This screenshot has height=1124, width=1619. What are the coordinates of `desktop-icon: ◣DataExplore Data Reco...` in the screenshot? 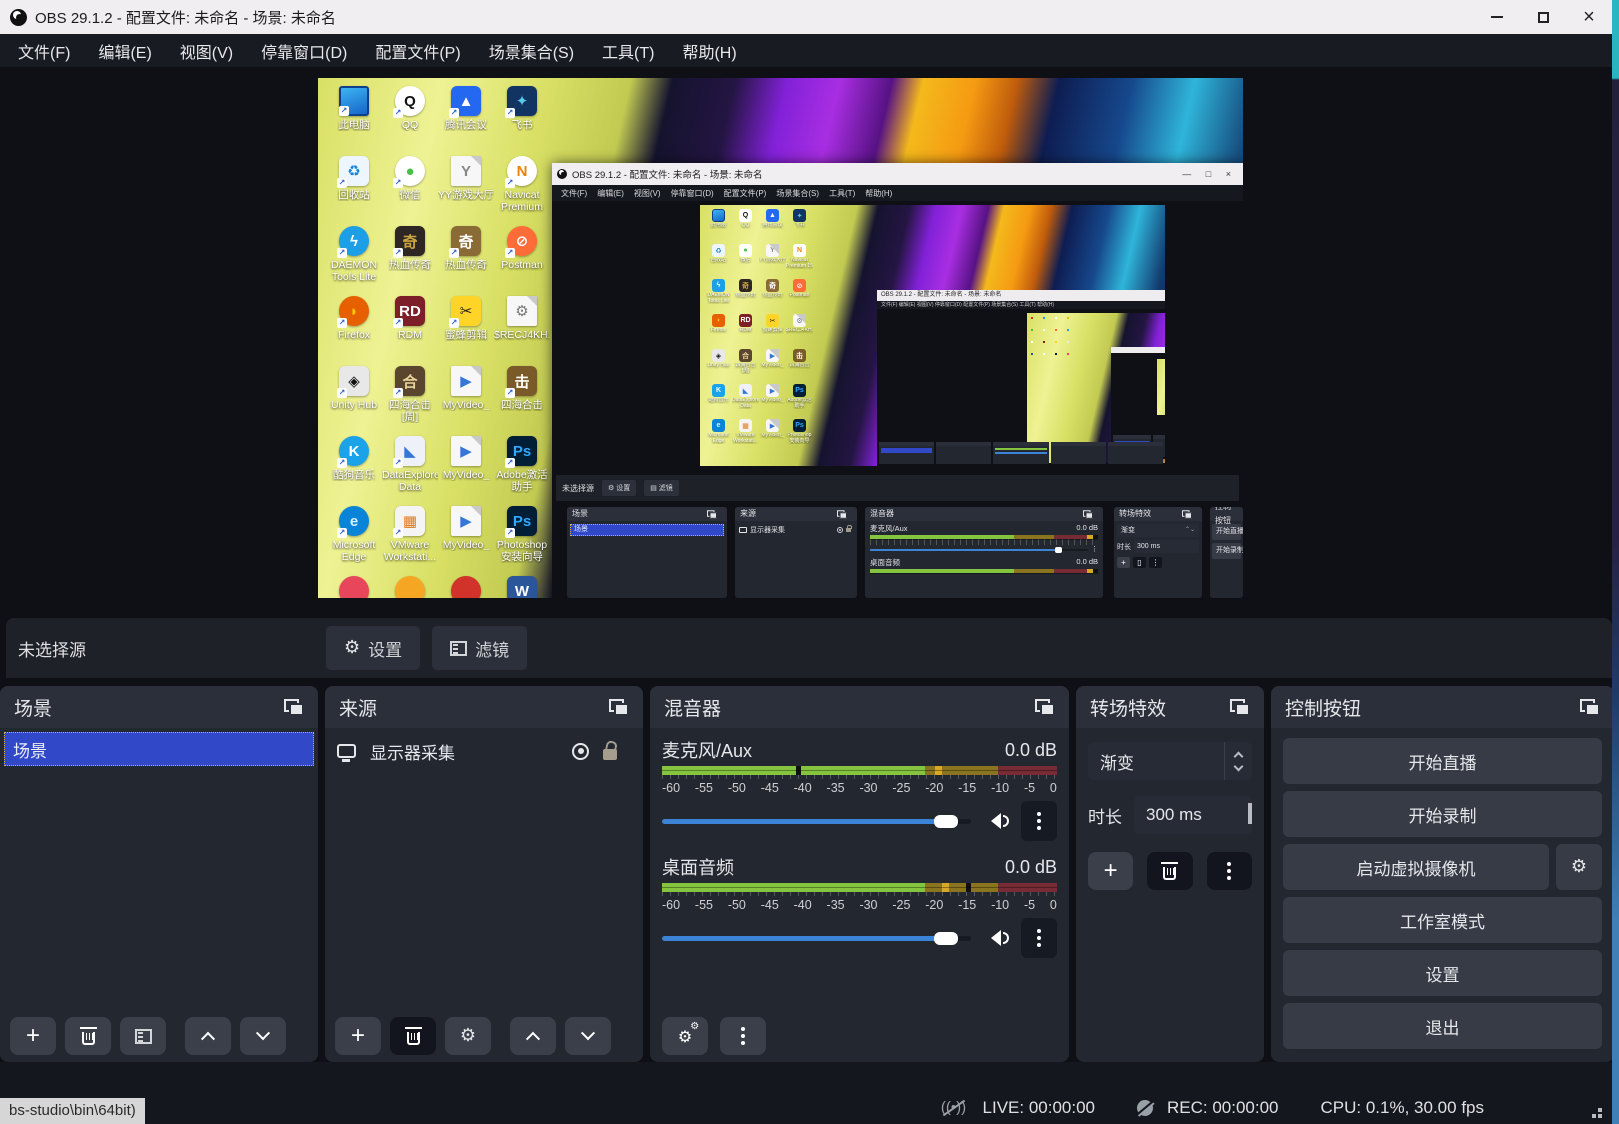 It's located at (745, 396).